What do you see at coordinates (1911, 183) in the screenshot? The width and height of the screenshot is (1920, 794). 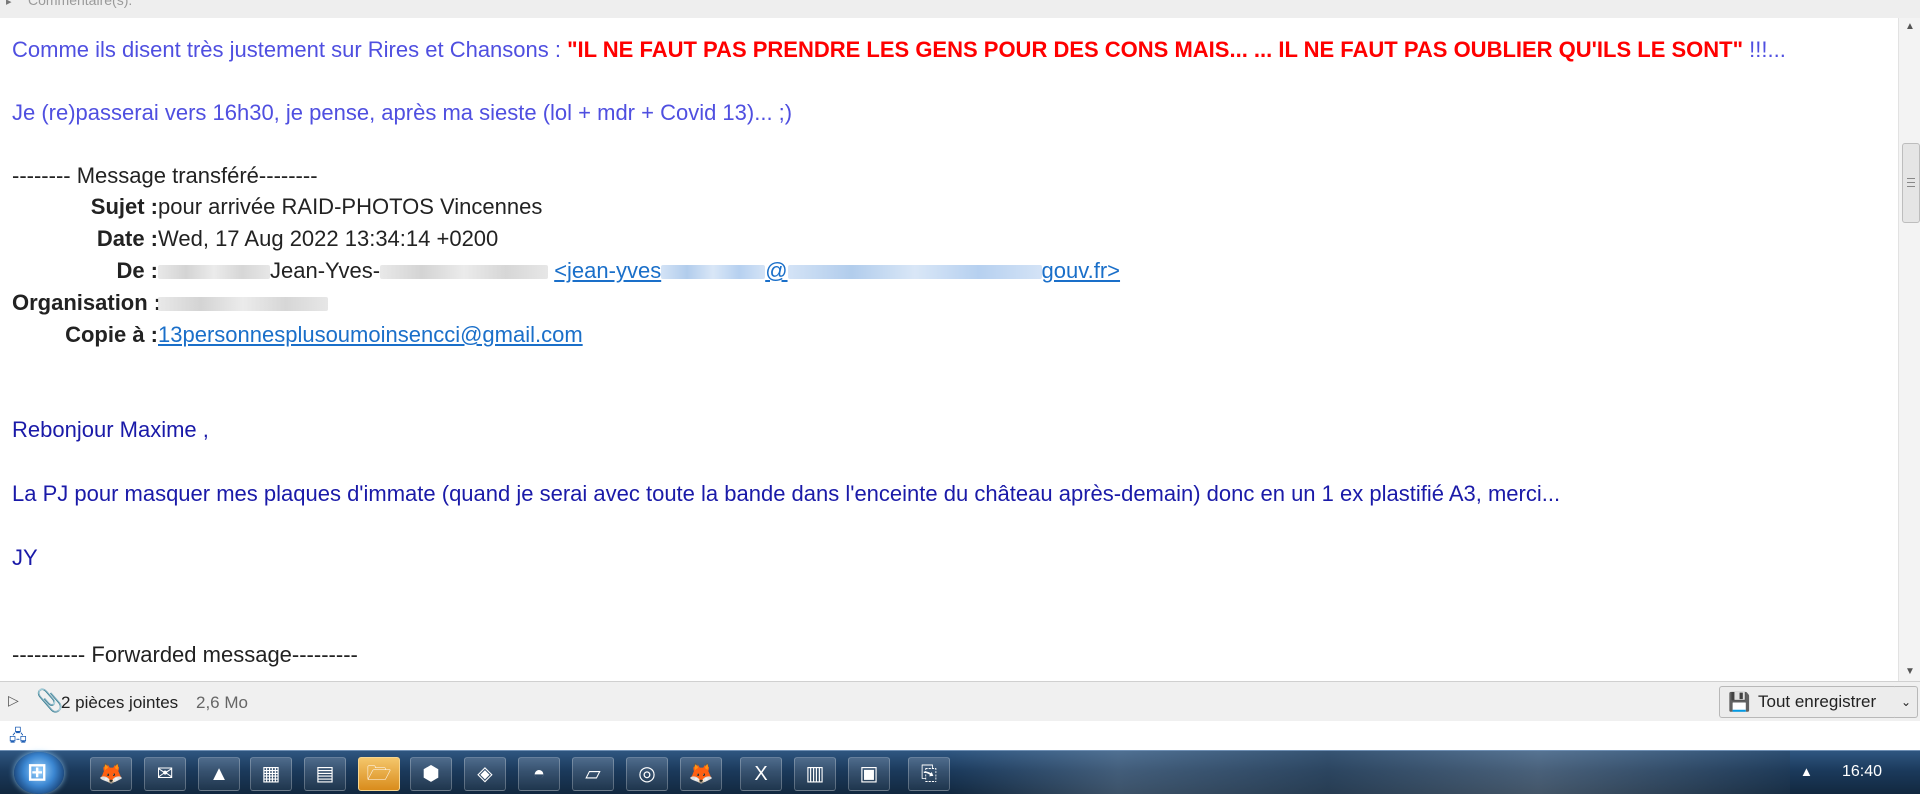 I see `scroll-thumb` at bounding box center [1911, 183].